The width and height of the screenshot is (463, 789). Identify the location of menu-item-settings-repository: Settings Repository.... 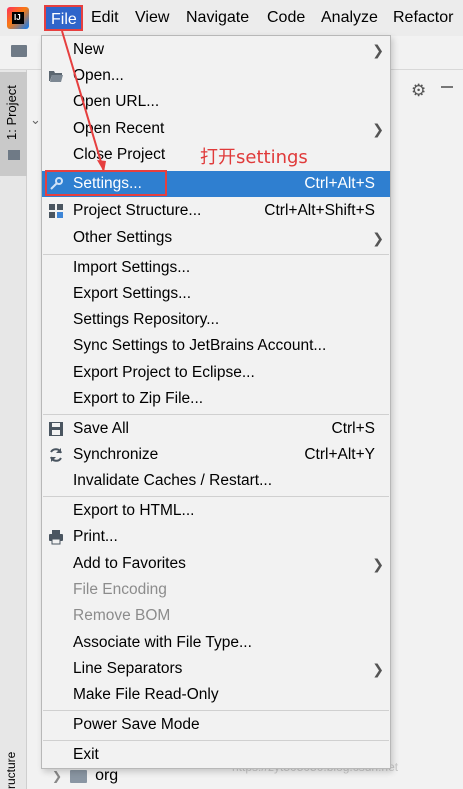
(216, 320).